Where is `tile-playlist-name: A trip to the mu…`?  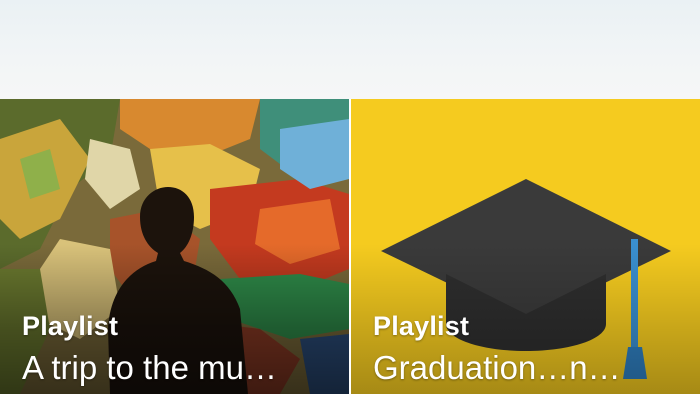 tile-playlist-name: A trip to the mu… is located at coordinates (149, 367).